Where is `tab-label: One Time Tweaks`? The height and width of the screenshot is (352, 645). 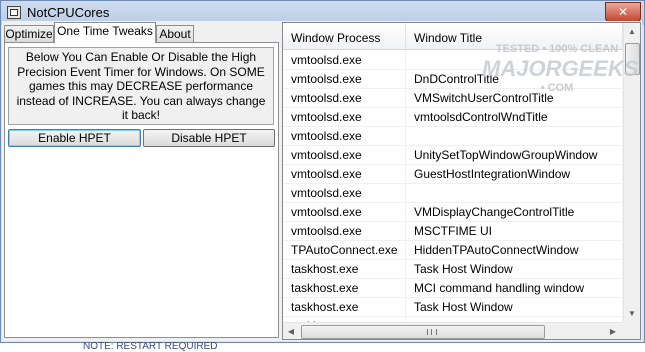
tab-label: One Time Tweaks is located at coordinates (105, 31).